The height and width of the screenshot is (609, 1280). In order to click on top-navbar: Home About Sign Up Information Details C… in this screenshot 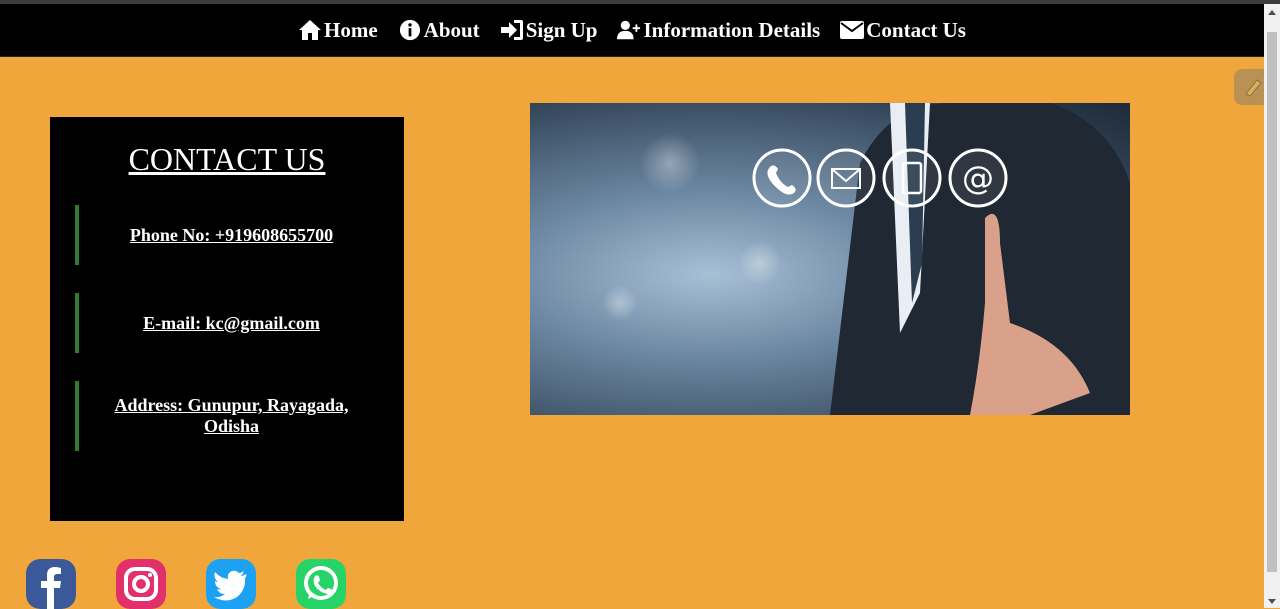, I will do `click(632, 30)`.